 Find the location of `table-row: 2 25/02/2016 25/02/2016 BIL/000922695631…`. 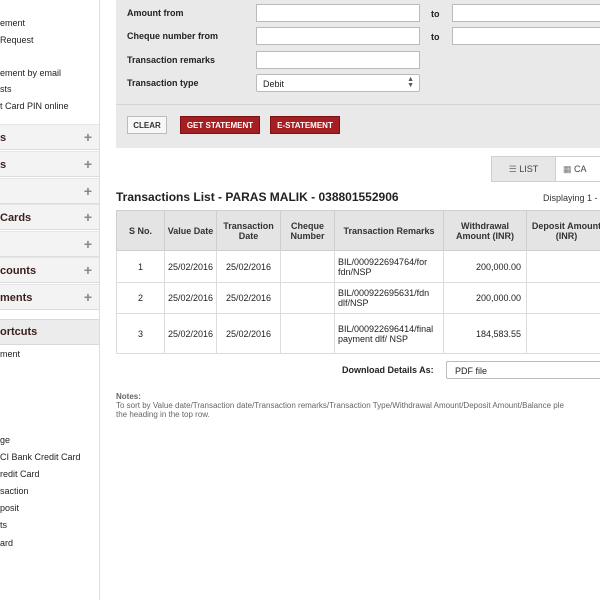

table-row: 2 25/02/2016 25/02/2016 BIL/000922695631… is located at coordinates (358, 298).